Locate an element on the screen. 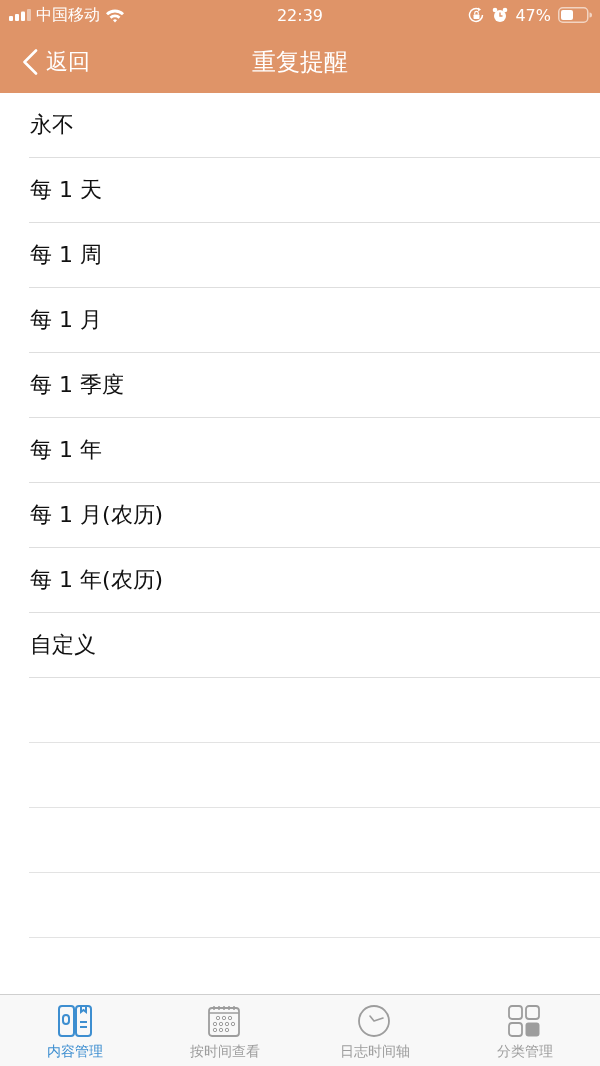 This screenshot has width=600, height=1066. tab-item: 内容管理 is located at coordinates (75, 1030).